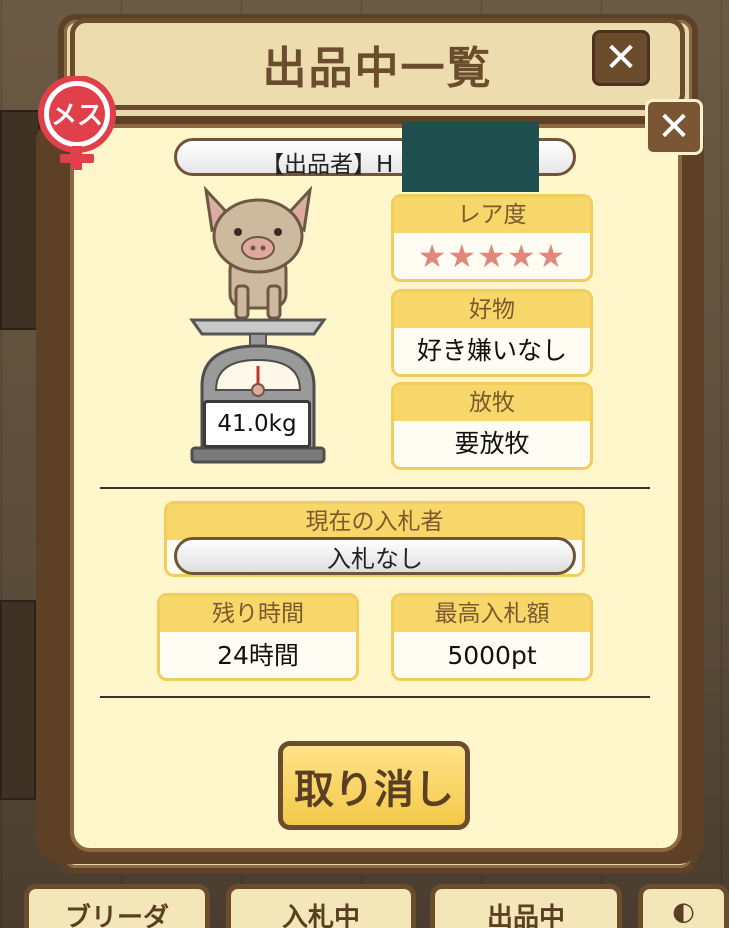  I want to click on listing-close-button: ✕, so click(621, 58).